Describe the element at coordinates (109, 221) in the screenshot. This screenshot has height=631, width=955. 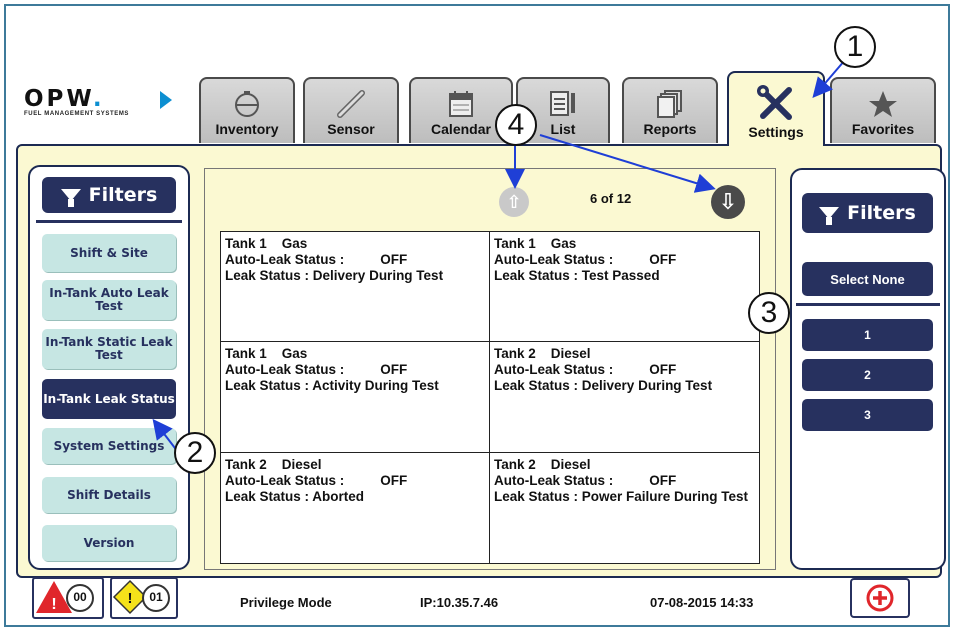
I see `left-divider` at that location.